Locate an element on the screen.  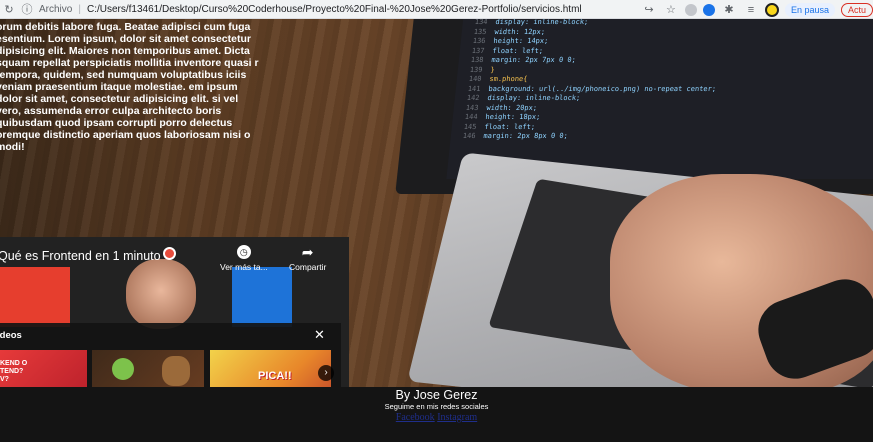
info-icon: ⓘ is located at coordinates (27, 9).